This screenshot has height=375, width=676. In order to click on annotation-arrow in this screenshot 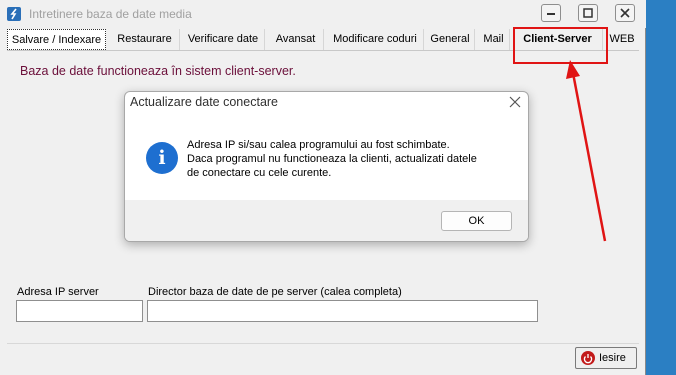, I will do `click(586, 151)`.